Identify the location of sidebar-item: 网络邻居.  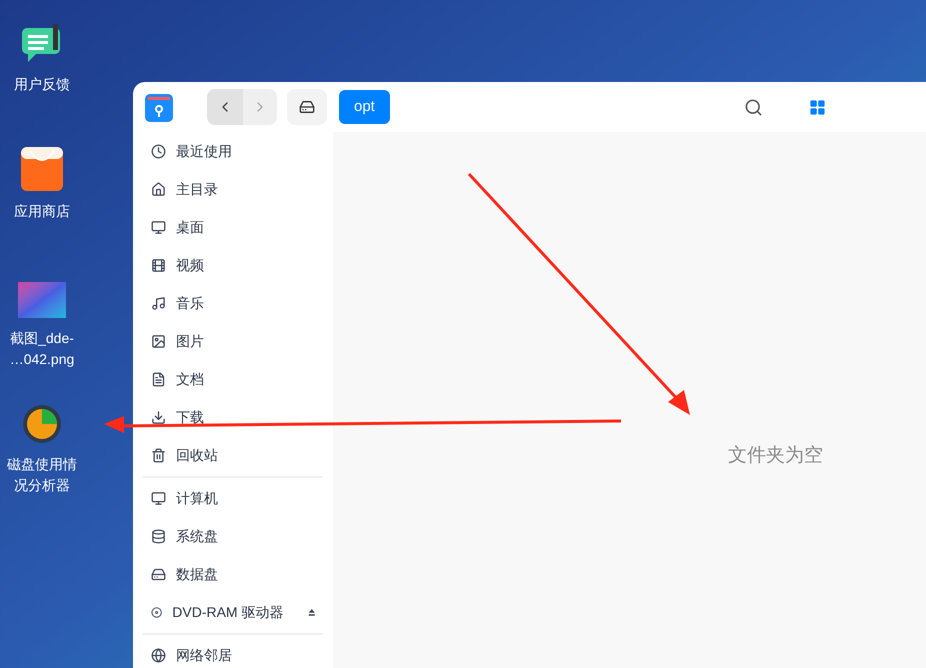
(233, 652).